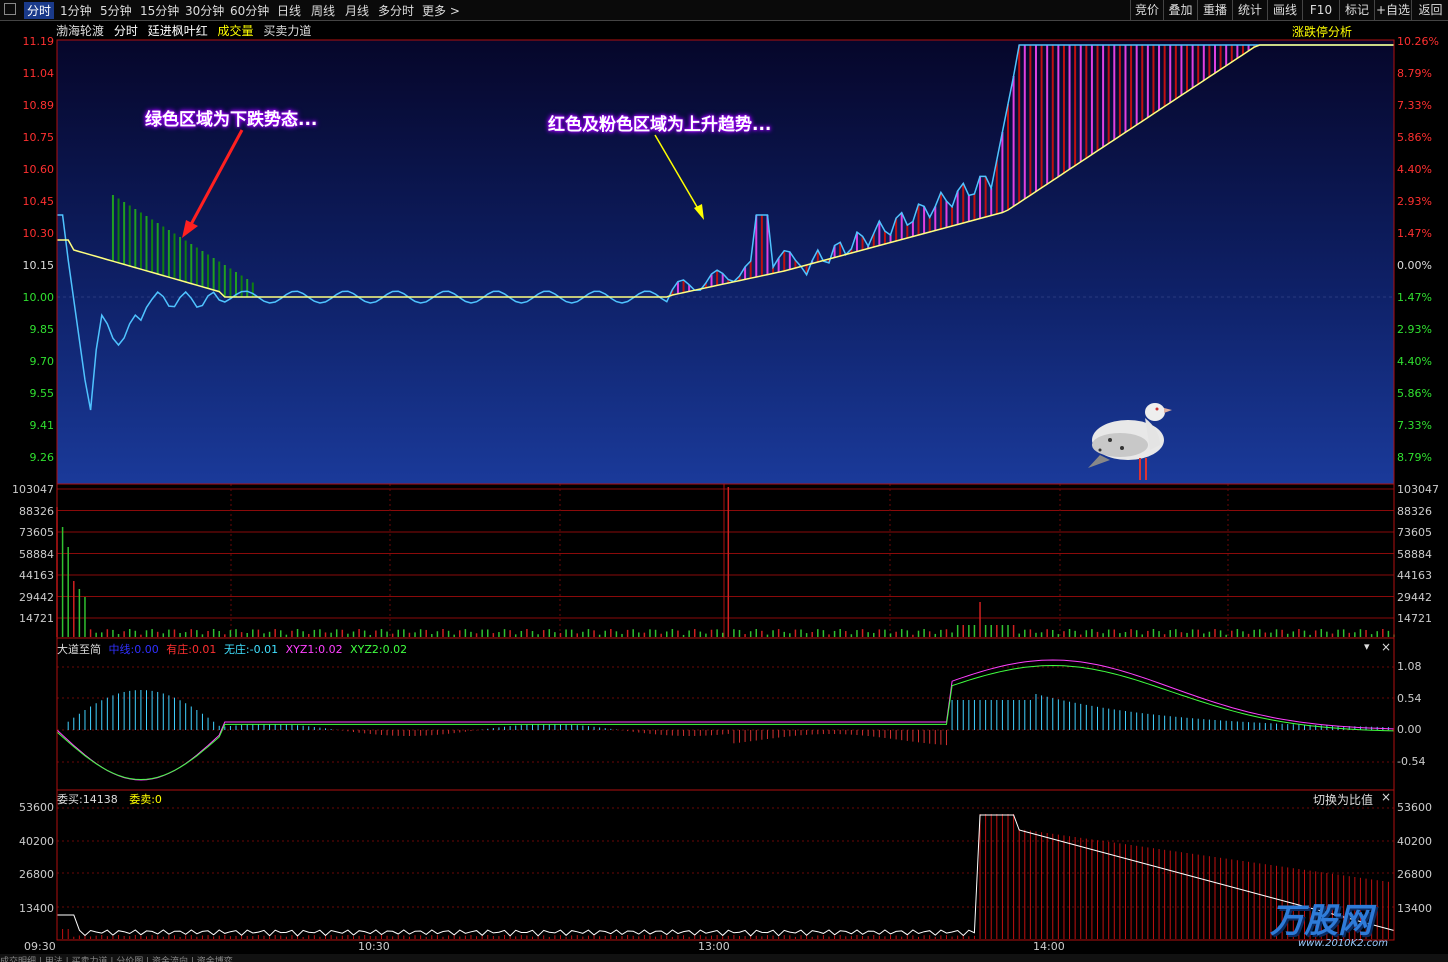 Image resolution: width=1448 pixels, height=962 pixels. What do you see at coordinates (1322, 31) in the screenshot?
I see `limit-analysis-link: 涨跌停分析` at bounding box center [1322, 31].